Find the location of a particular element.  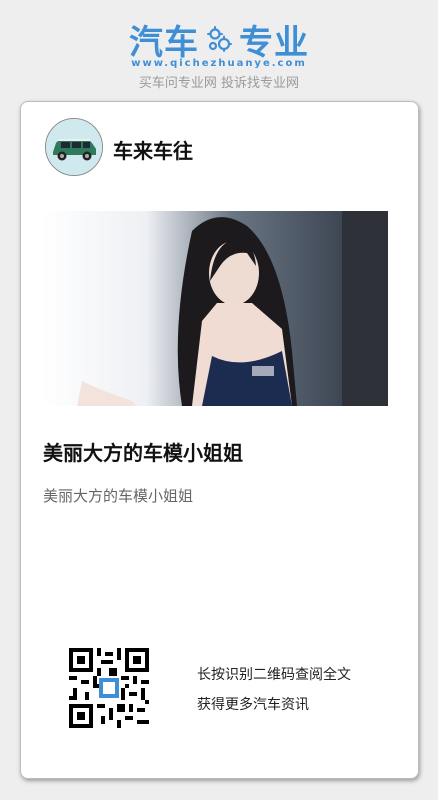

brand-name-right: 专业 is located at coordinates (274, 42).